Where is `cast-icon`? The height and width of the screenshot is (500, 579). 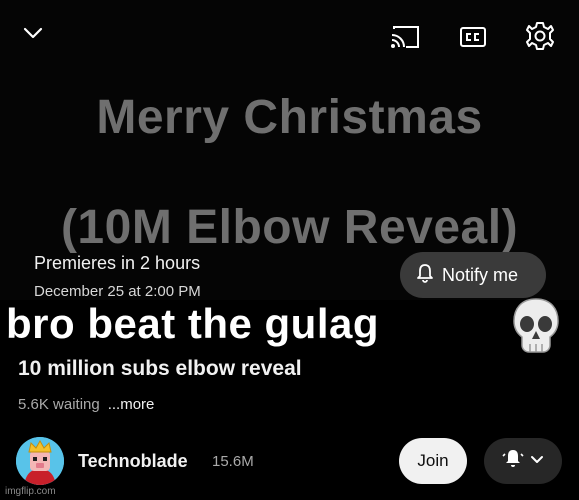
cast-icon is located at coordinates (405, 37).